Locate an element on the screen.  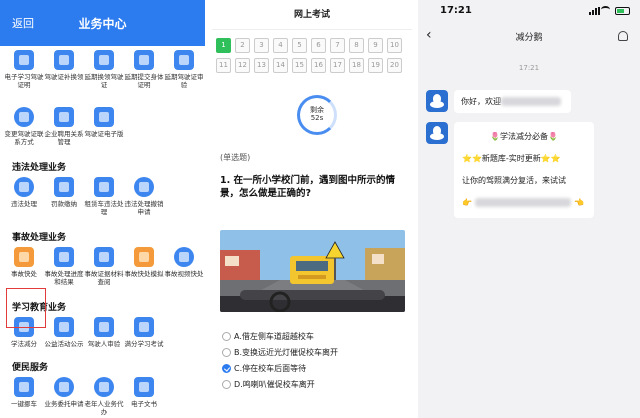
option-d: D.鸣喇叭催促校车离开 is located at coordinates (280, 384).